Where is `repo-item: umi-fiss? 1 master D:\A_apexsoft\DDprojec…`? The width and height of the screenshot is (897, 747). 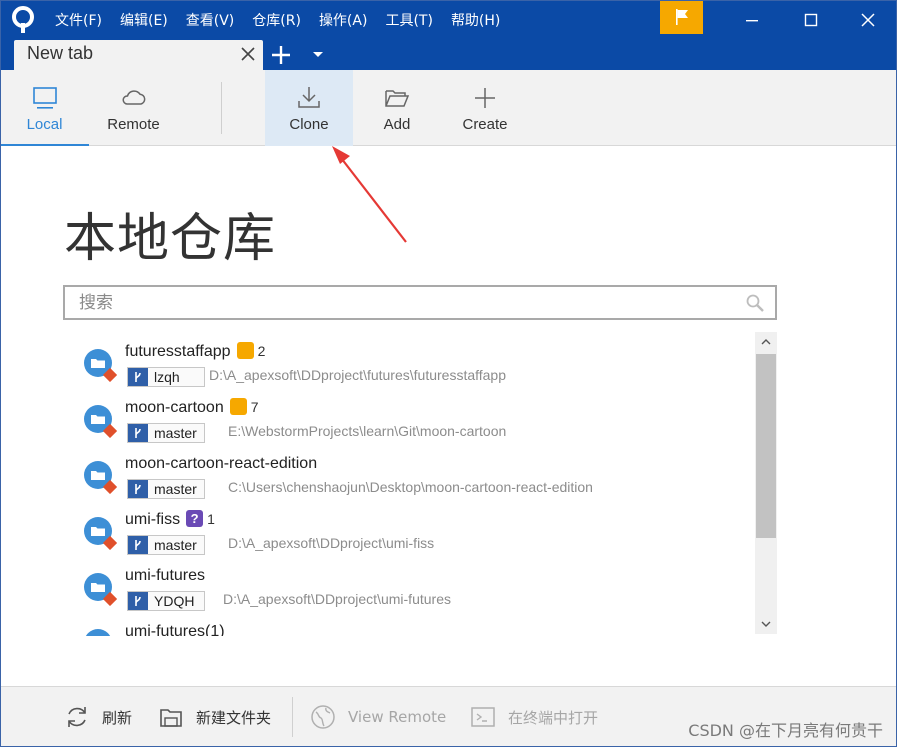 repo-item: umi-fiss? 1 master D:\A_apexsoft\DDprojec… is located at coordinates (408, 530).